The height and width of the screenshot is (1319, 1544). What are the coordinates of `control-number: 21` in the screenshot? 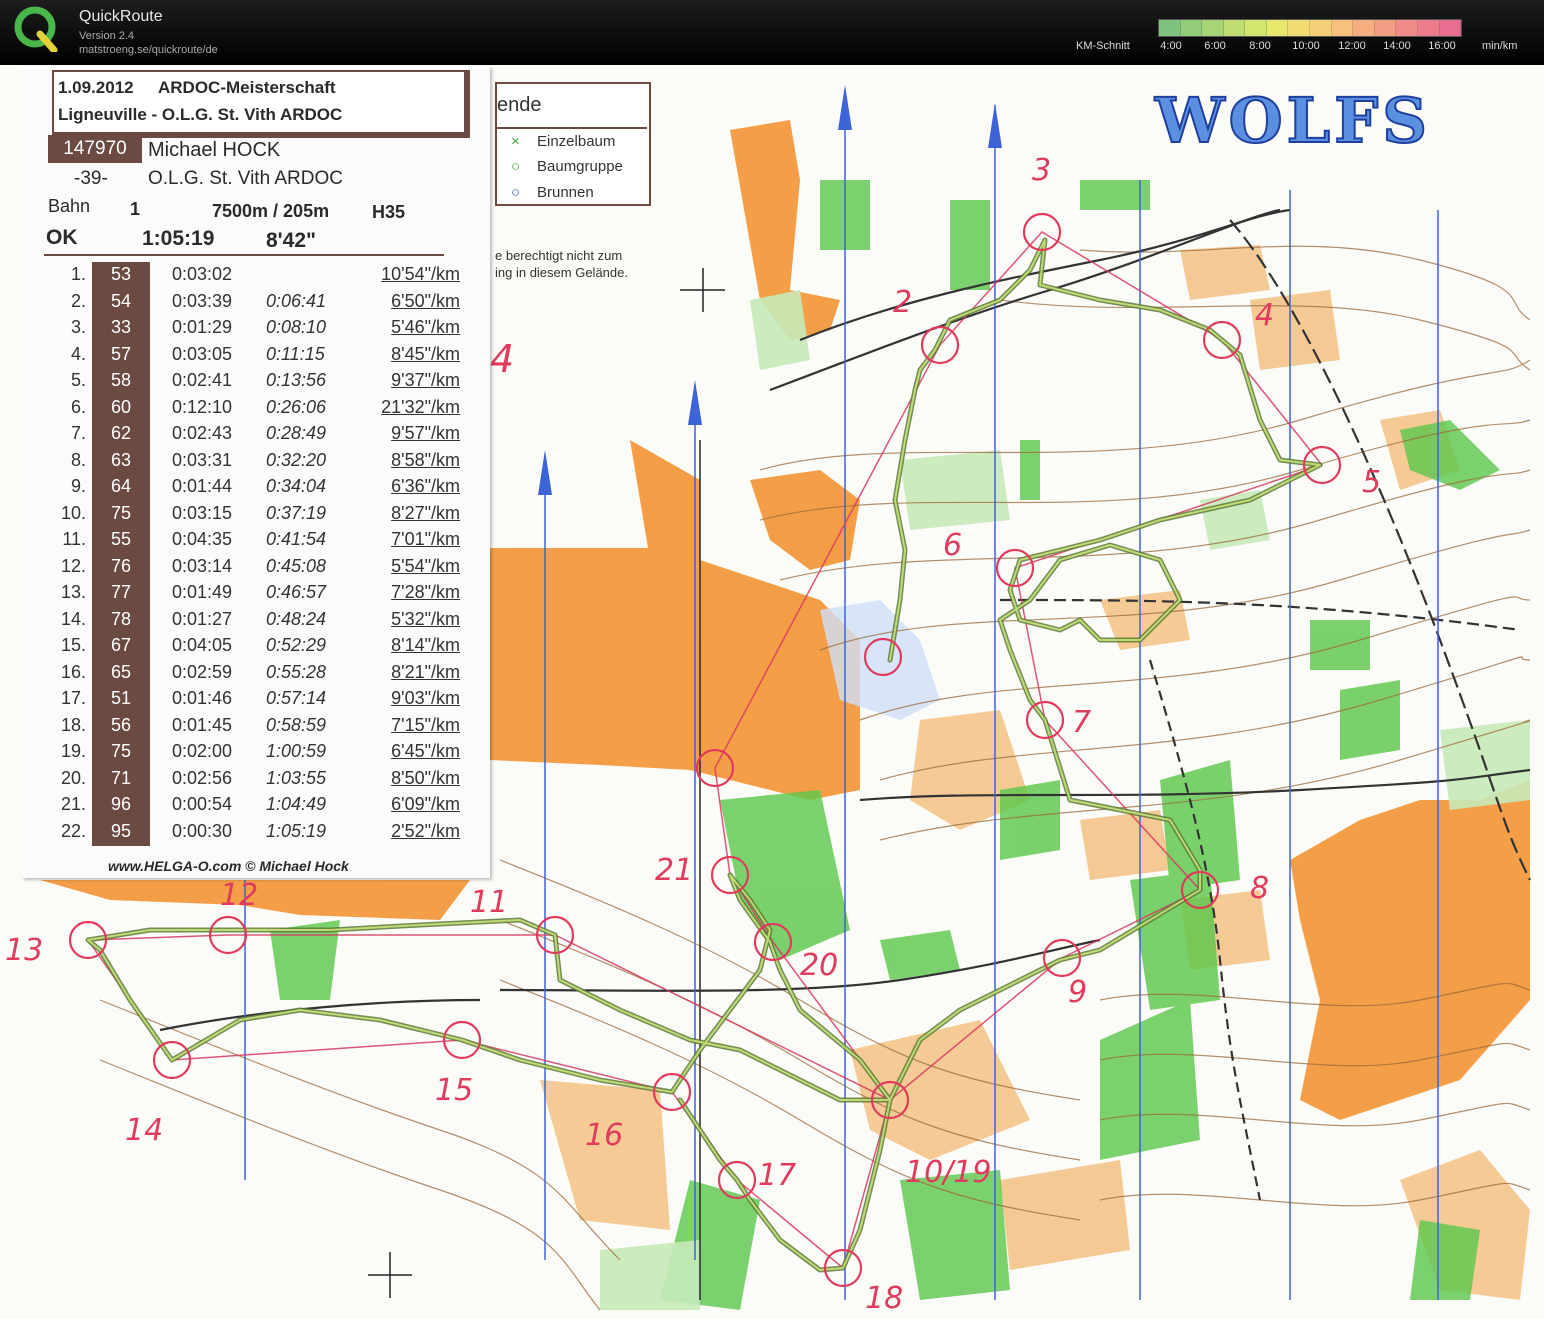 It's located at (674, 870).